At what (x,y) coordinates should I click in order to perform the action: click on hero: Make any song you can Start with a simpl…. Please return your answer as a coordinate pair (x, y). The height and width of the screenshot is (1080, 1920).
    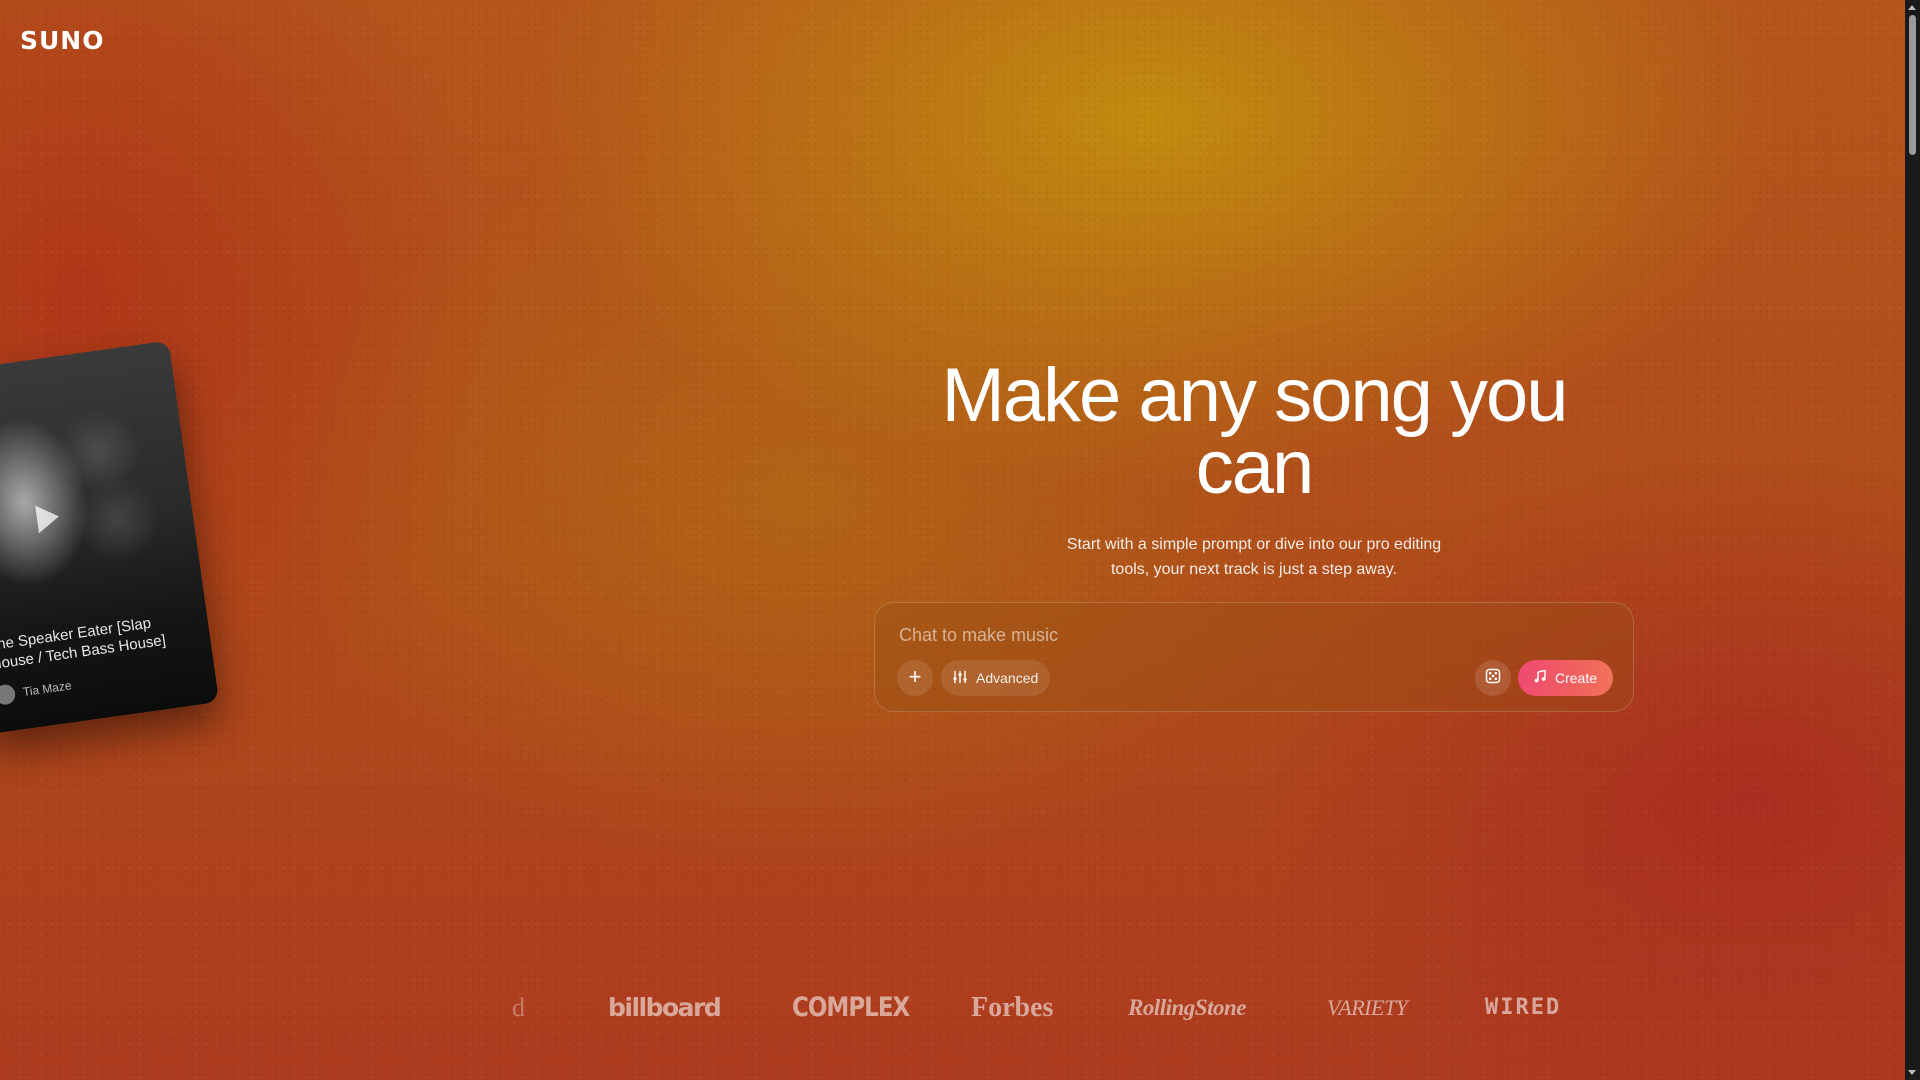
    Looking at the image, I should click on (1254, 467).